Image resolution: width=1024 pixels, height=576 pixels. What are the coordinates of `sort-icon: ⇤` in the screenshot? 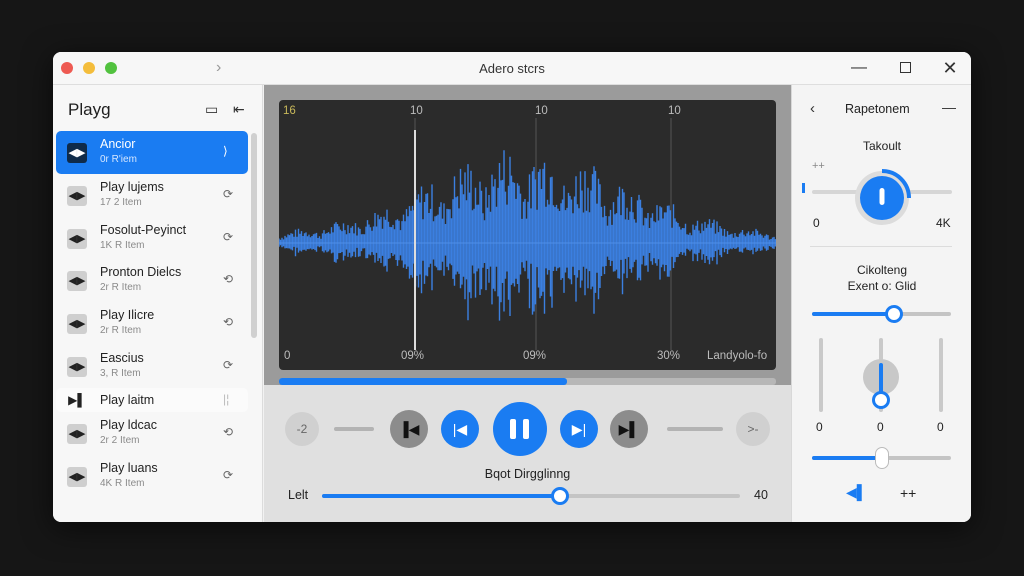 It's located at (239, 109).